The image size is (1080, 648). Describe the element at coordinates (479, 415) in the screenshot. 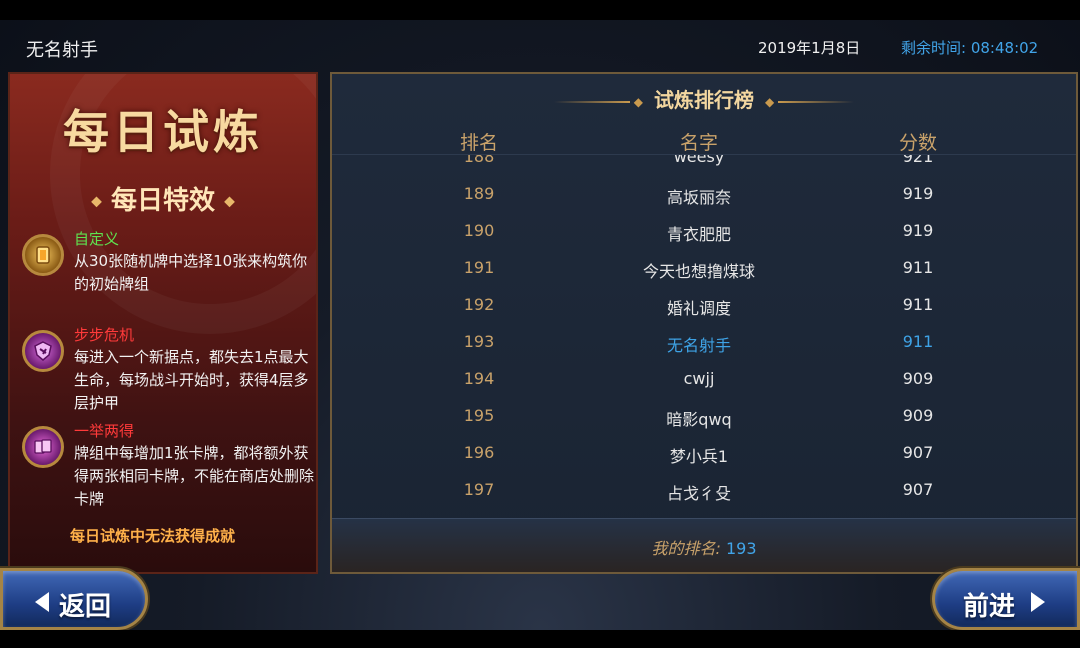

I see `row-rank: 195` at that location.